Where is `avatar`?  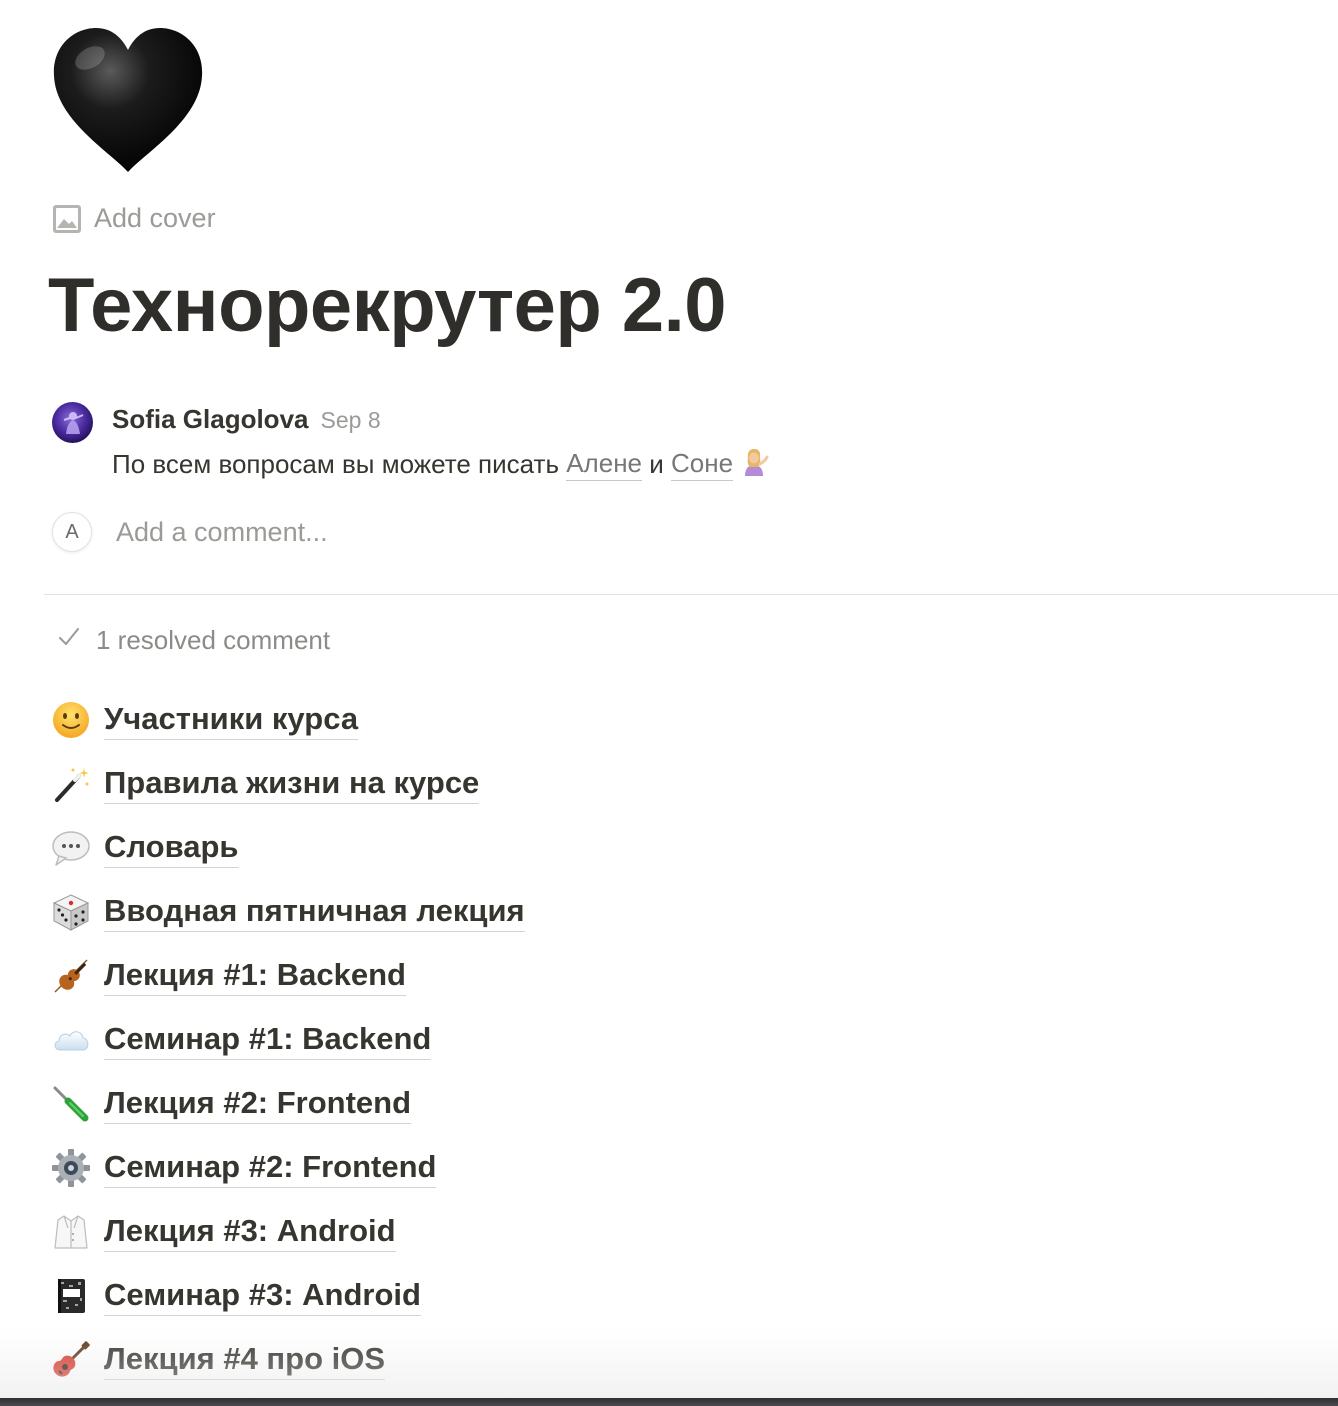 avatar is located at coordinates (72, 422).